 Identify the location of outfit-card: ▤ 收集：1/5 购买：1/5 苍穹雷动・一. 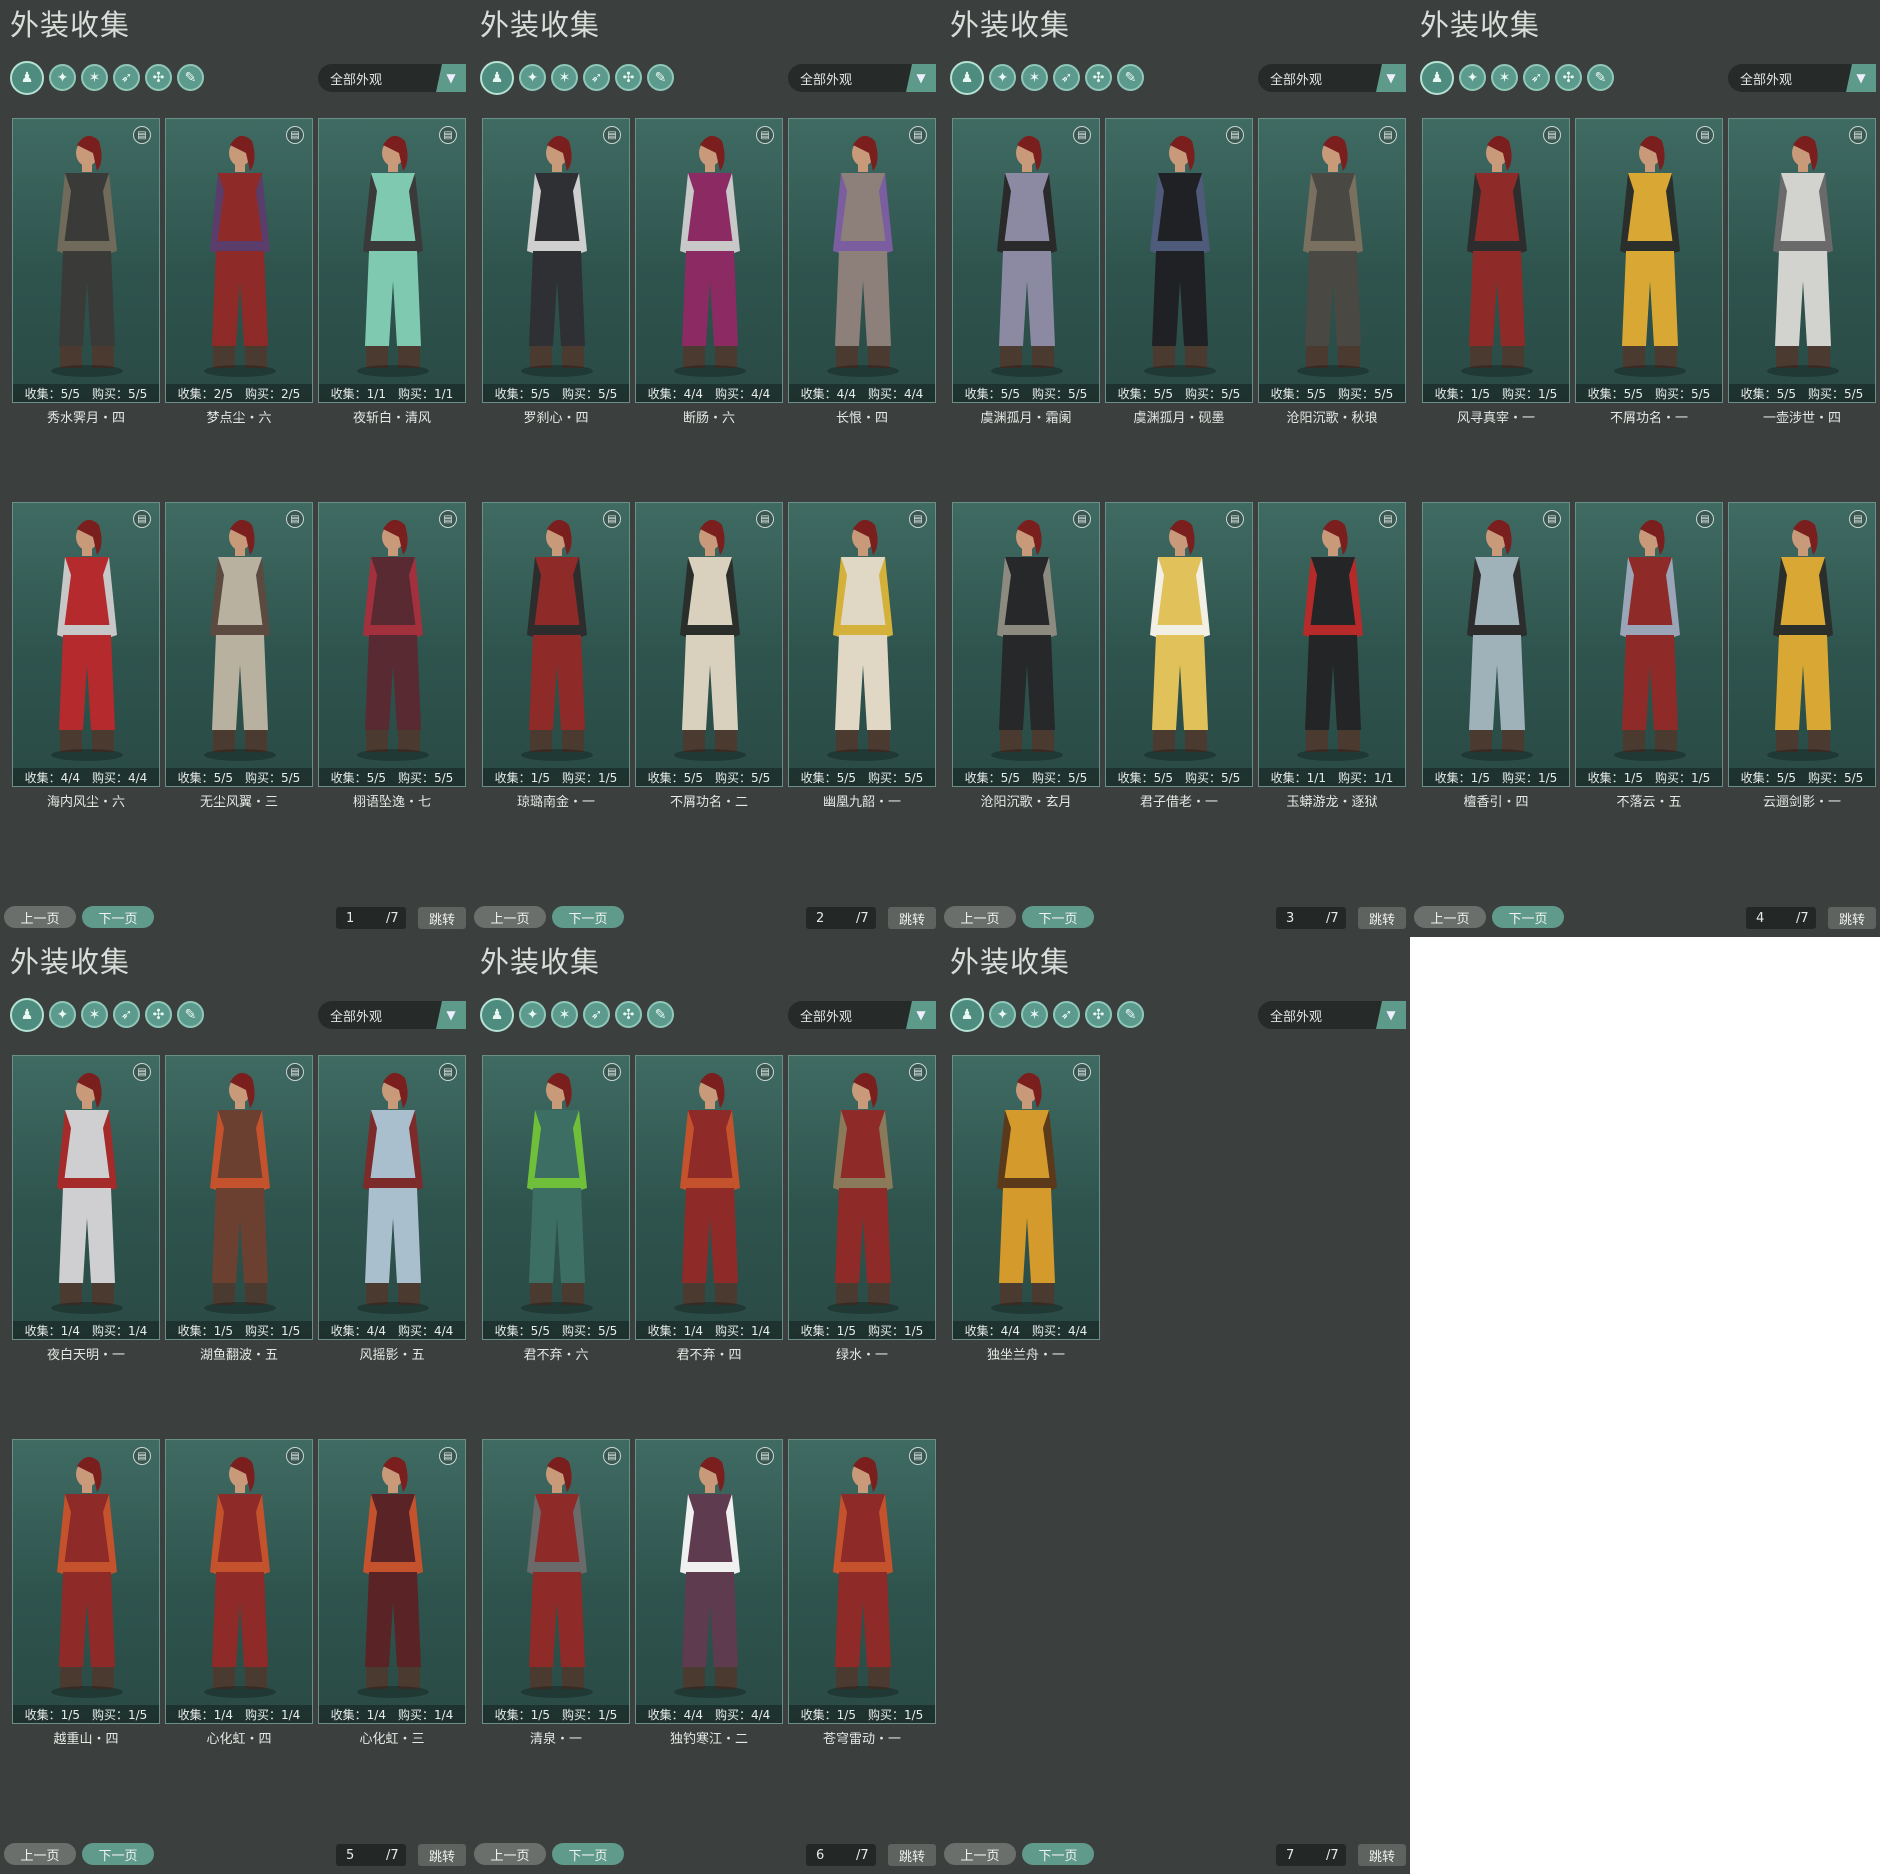
(862, 1593).